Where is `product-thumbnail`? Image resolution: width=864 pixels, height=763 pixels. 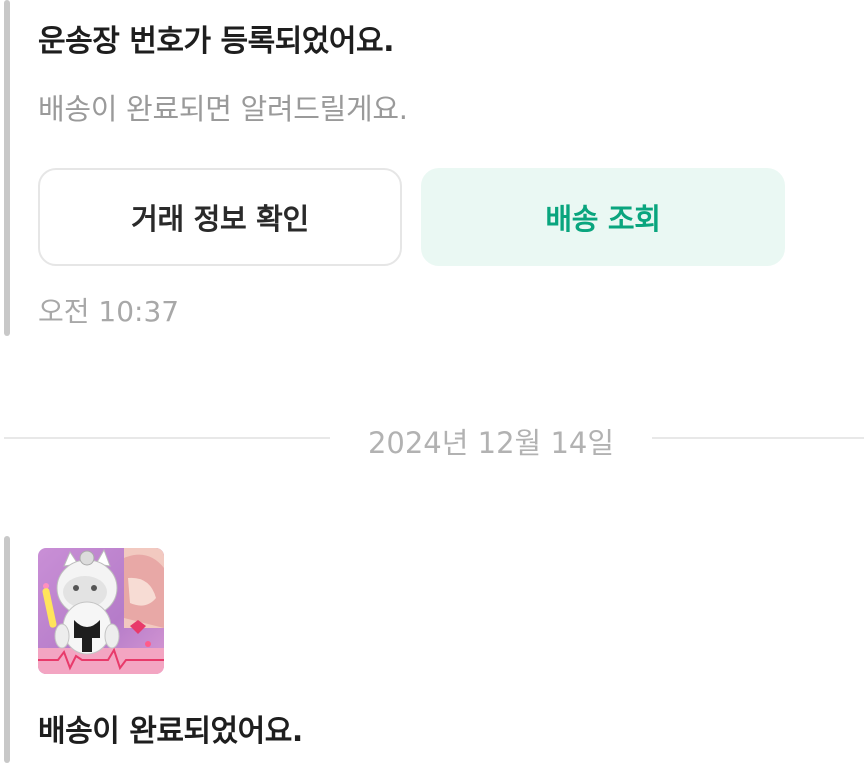
product-thumbnail is located at coordinates (101, 611).